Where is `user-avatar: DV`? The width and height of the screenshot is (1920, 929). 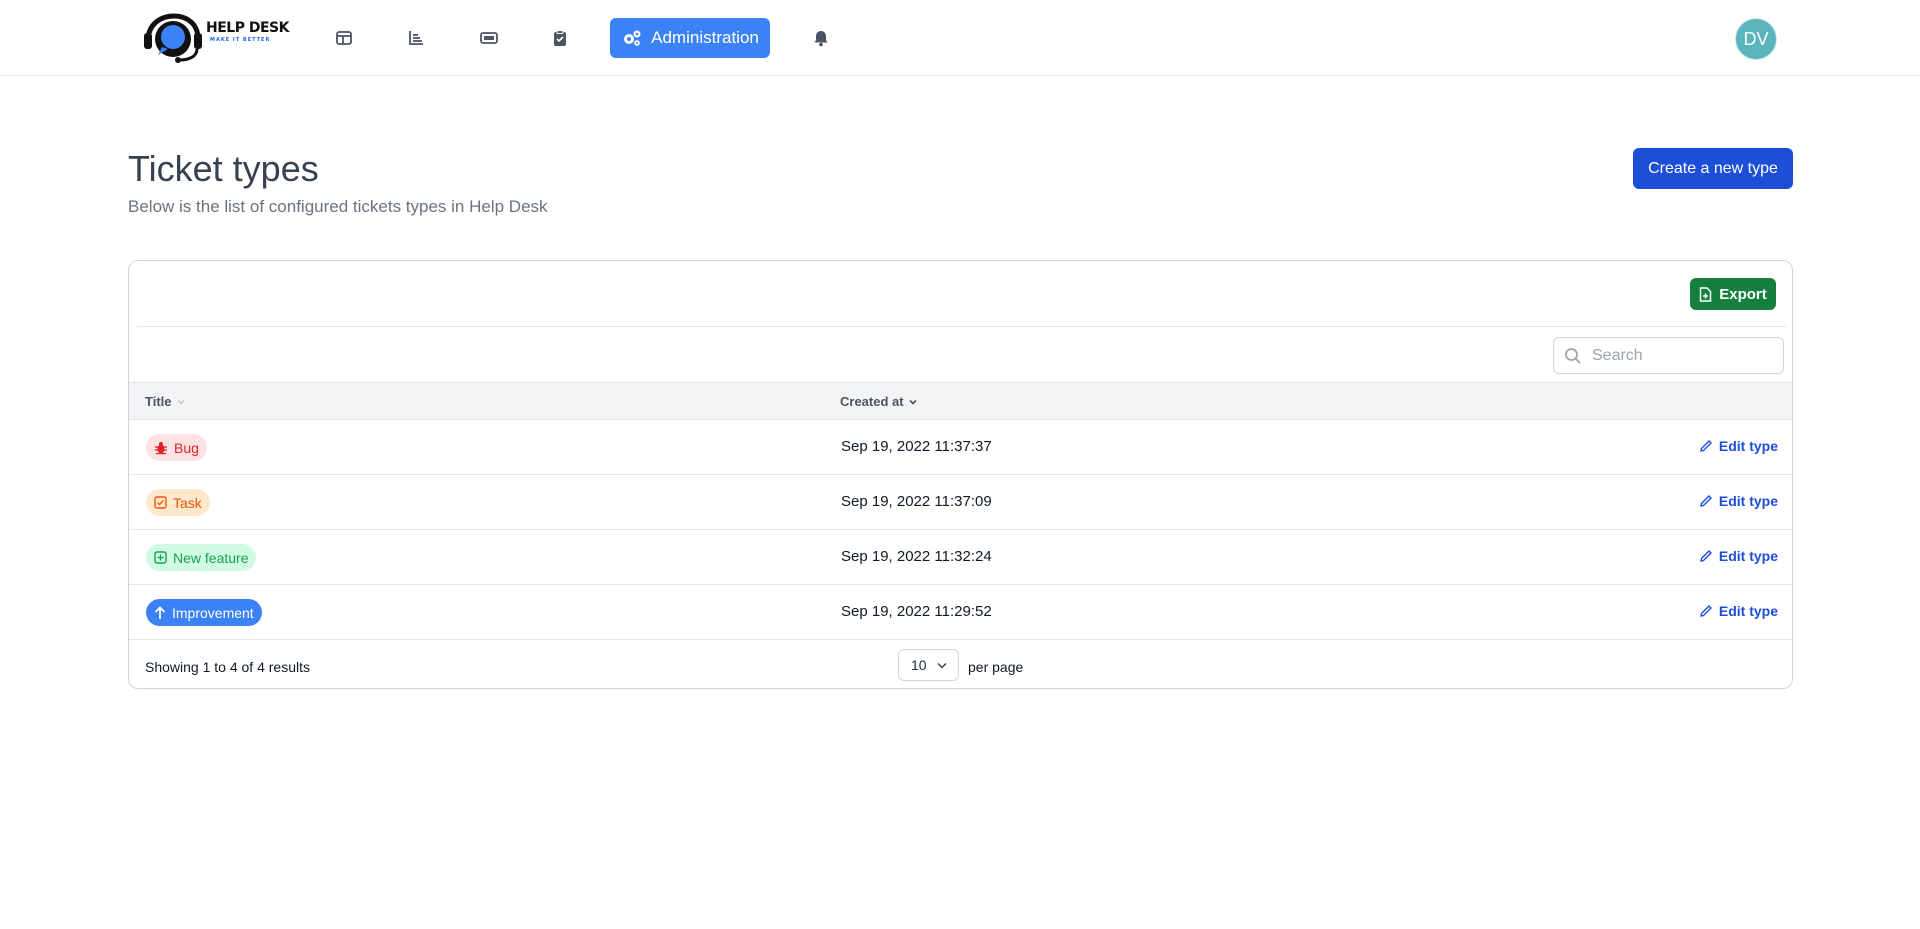
user-avatar: DV is located at coordinates (1756, 39).